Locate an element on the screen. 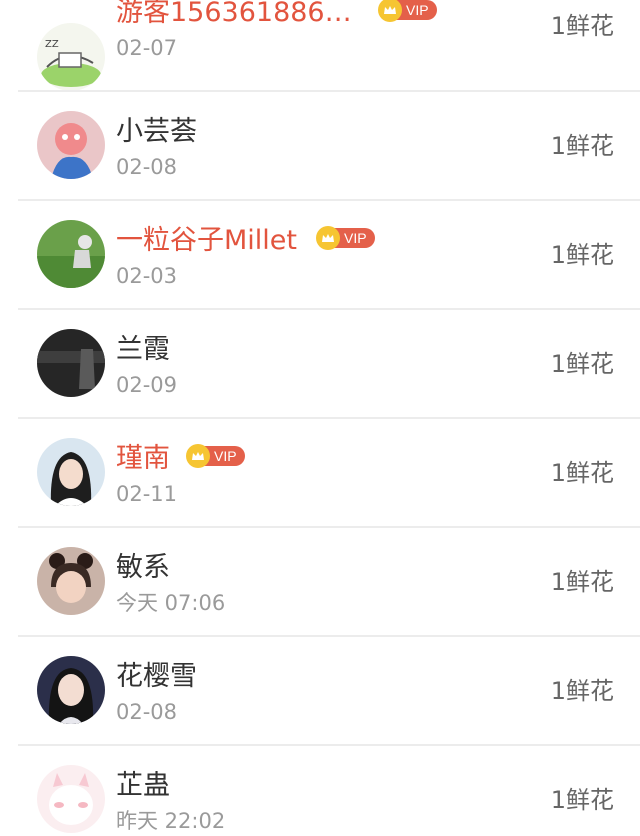 The image size is (640, 836). list-item: 一粒谷子Millet VIP 02-03 1鲜花 is located at coordinates (320, 256).